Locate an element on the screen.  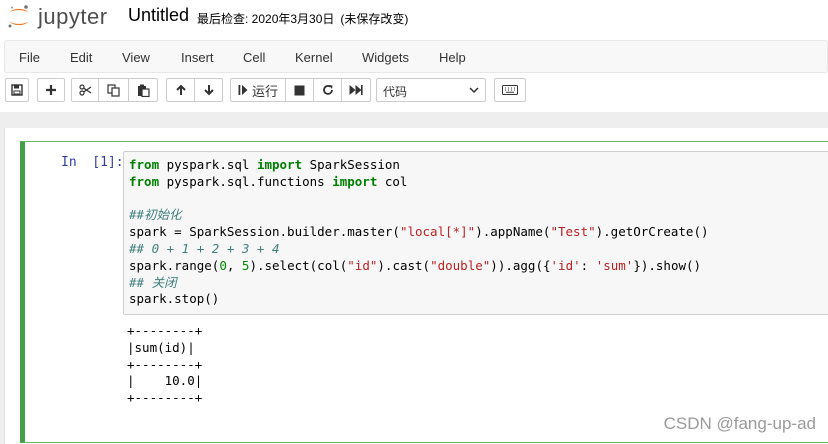
chevron-down-icon is located at coordinates (474, 90).